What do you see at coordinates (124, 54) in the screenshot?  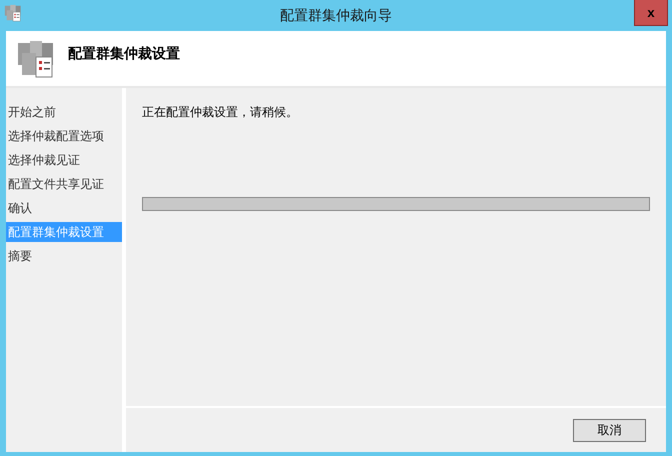 I see `page-title: 配置群集仲裁设置` at bounding box center [124, 54].